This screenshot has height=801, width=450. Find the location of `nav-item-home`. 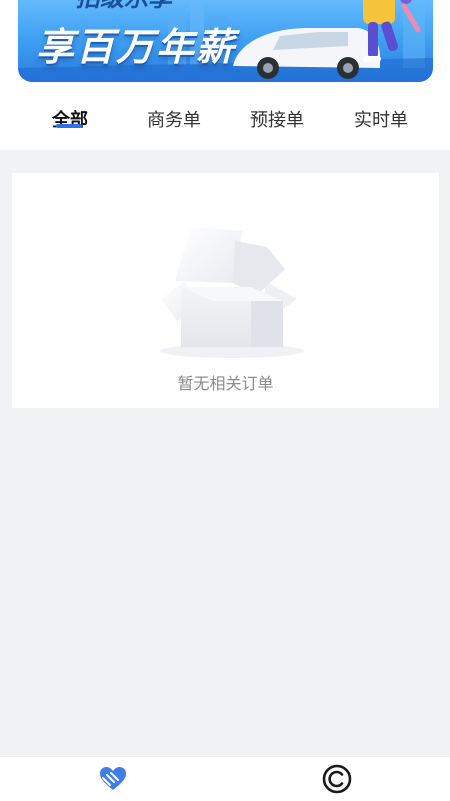

nav-item-home is located at coordinates (113, 779).